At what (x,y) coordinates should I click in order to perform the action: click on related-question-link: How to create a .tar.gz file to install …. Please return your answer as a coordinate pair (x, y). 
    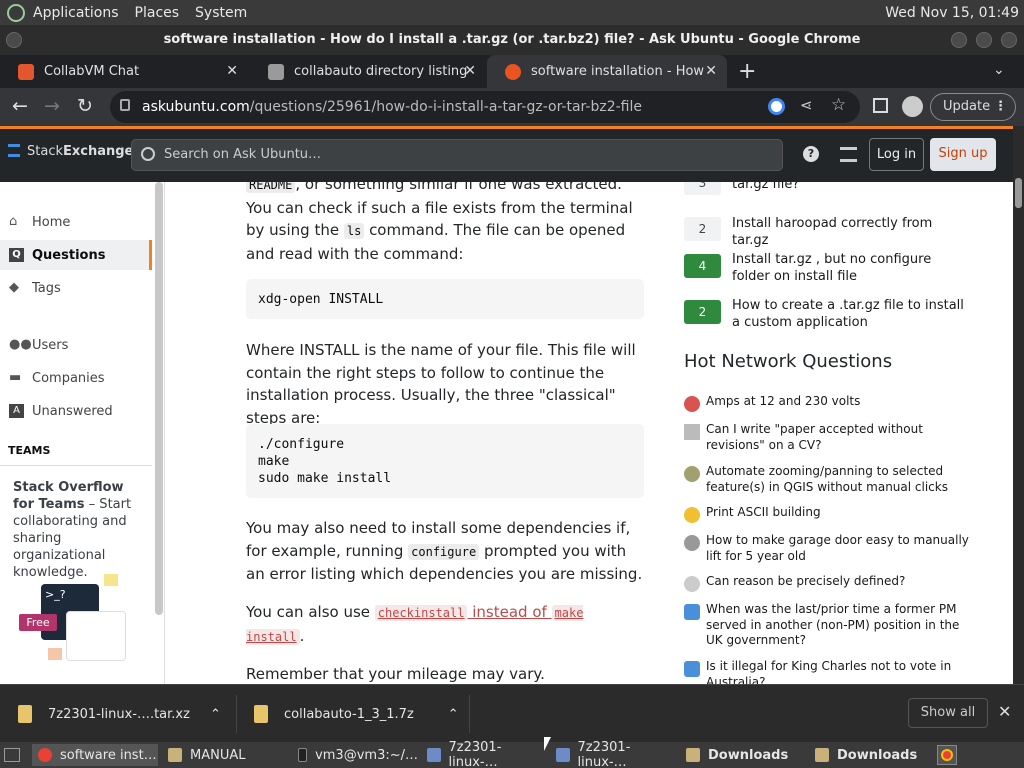
    Looking at the image, I should click on (852, 314).